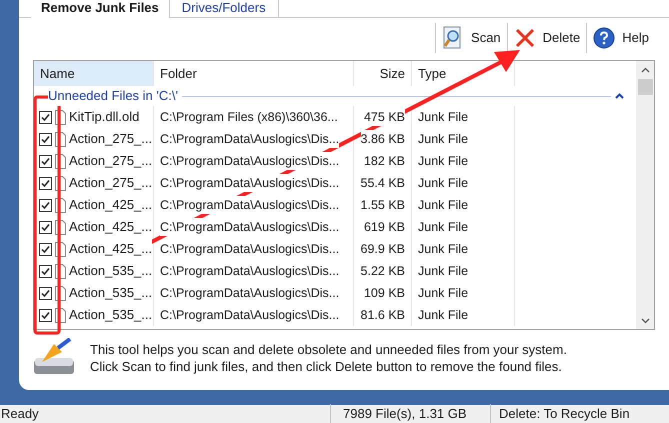  I want to click on file-size: 475 KB, so click(384, 117).